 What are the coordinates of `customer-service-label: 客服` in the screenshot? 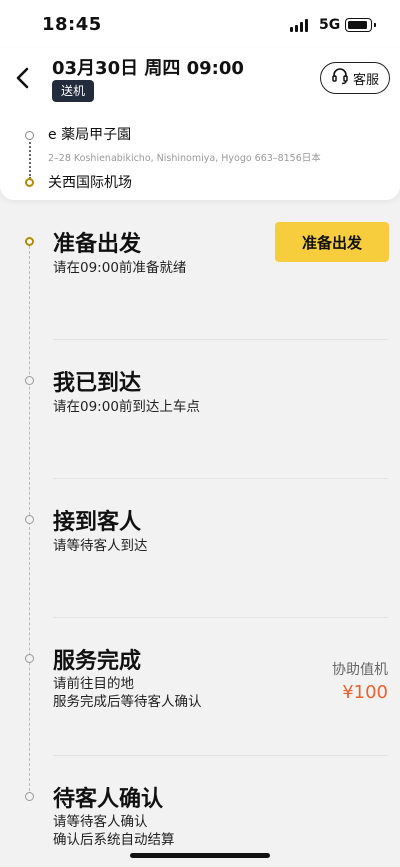 It's located at (365, 80).